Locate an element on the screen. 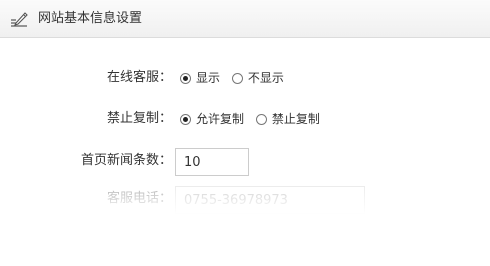 This screenshot has width=490, height=266. service-phone-row: 客服电话： is located at coordinates (245, 199).